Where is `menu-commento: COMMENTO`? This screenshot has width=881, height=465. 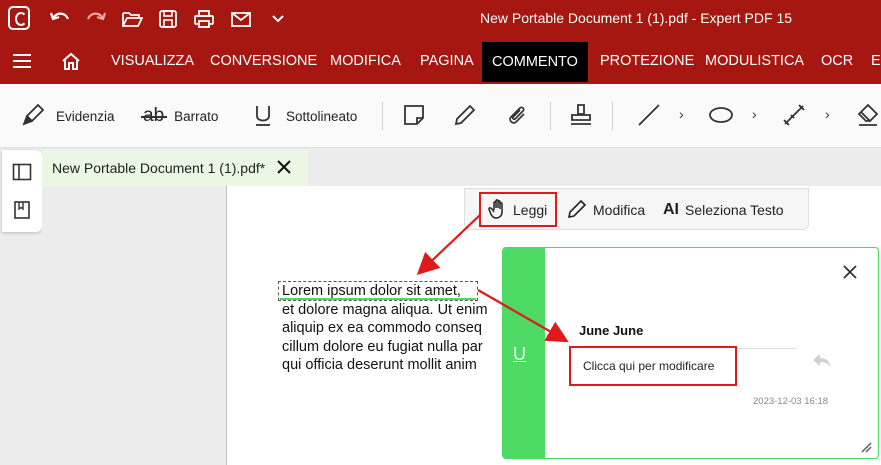 menu-commento: COMMENTO is located at coordinates (535, 62).